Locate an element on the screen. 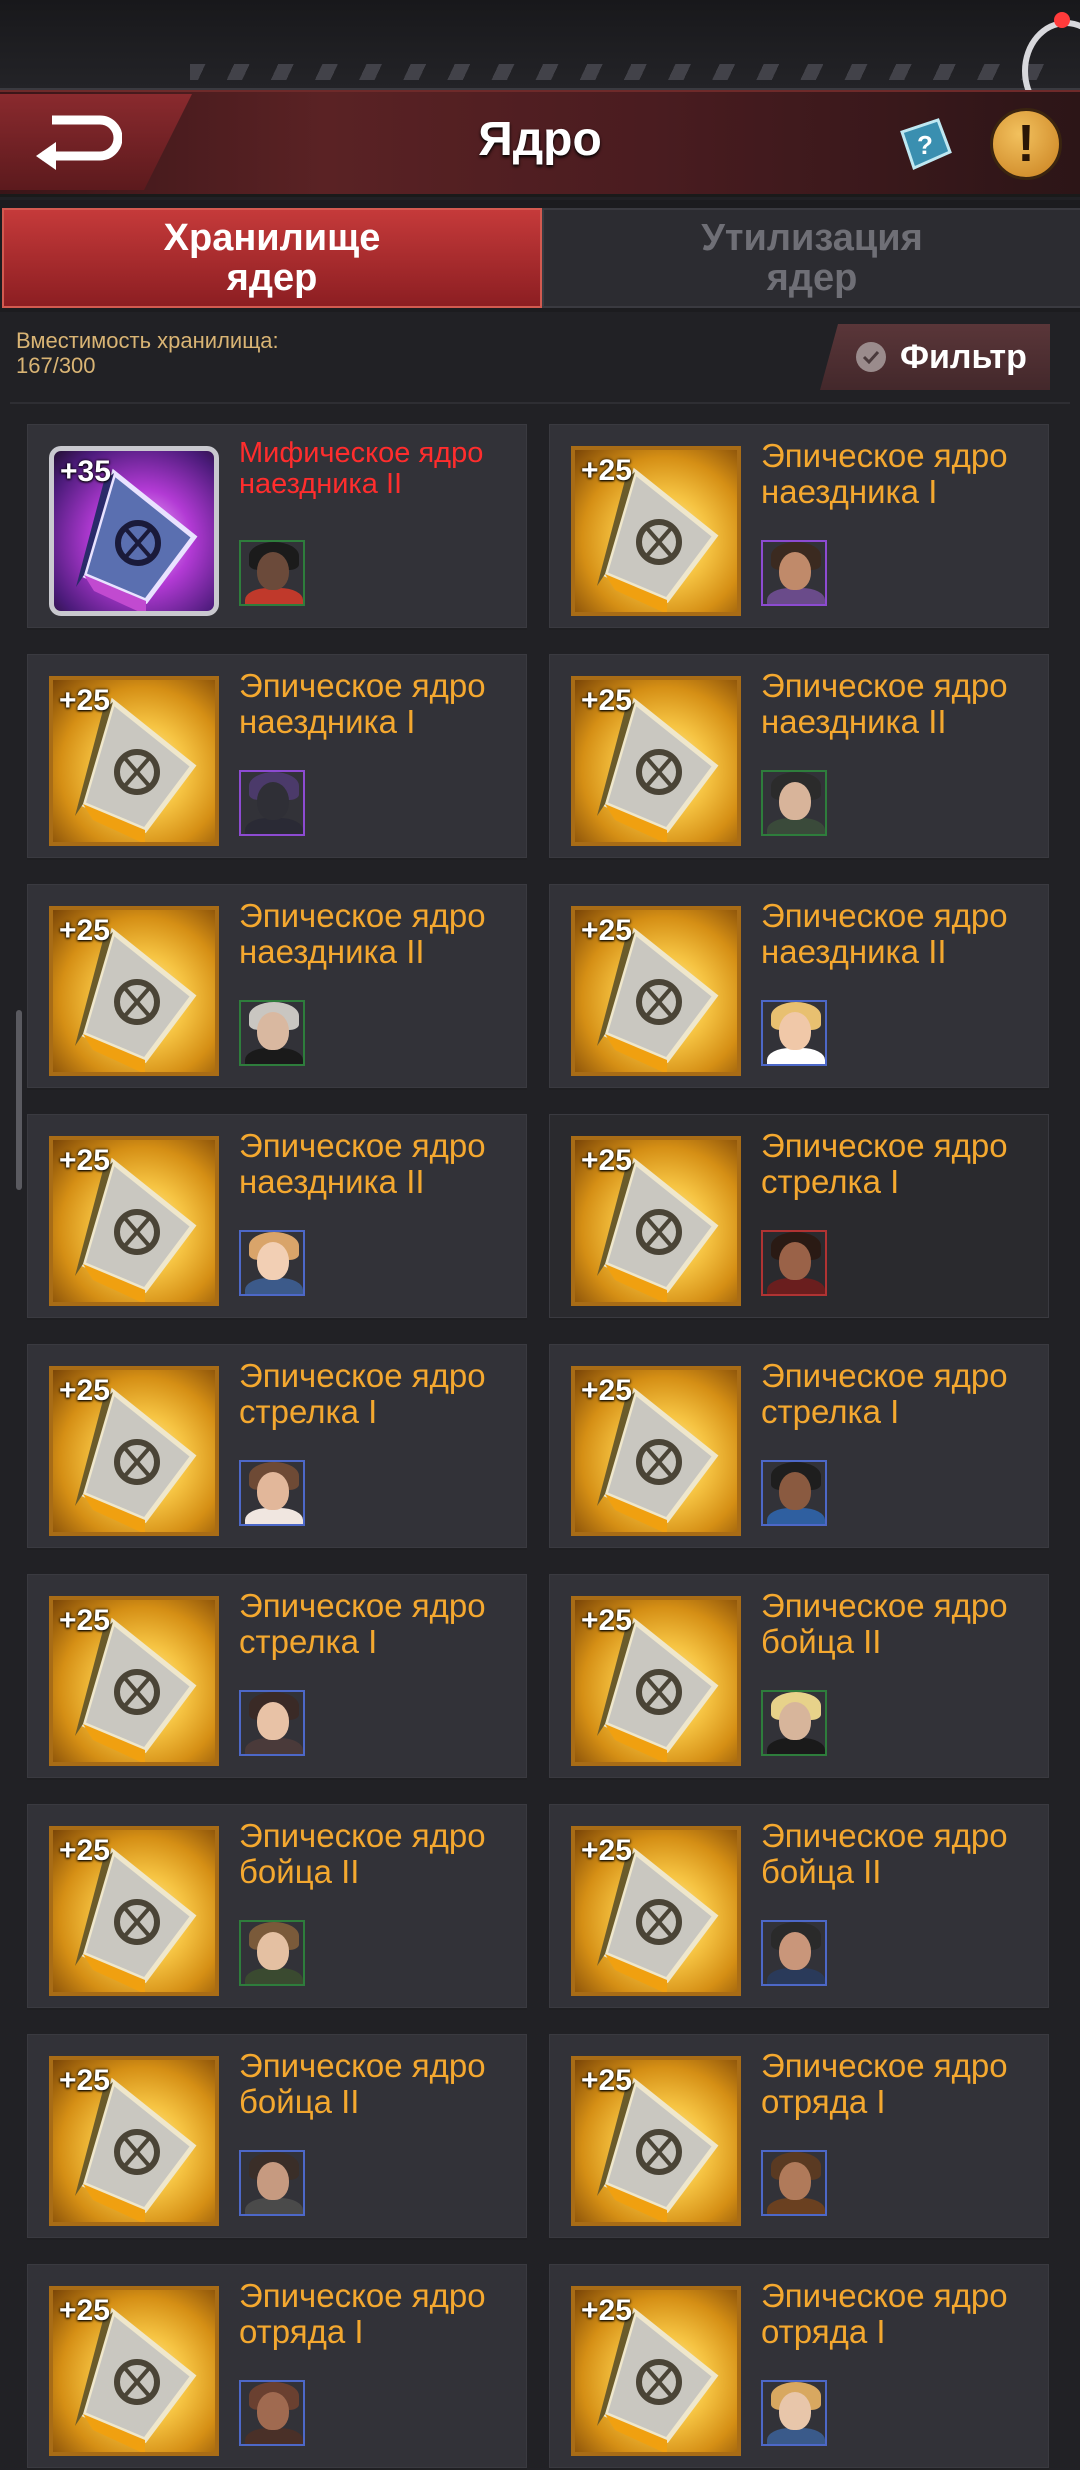 This screenshot has height=2470, width=1080. tab-core-storage-label: Хранилище ядер is located at coordinates (272, 258).